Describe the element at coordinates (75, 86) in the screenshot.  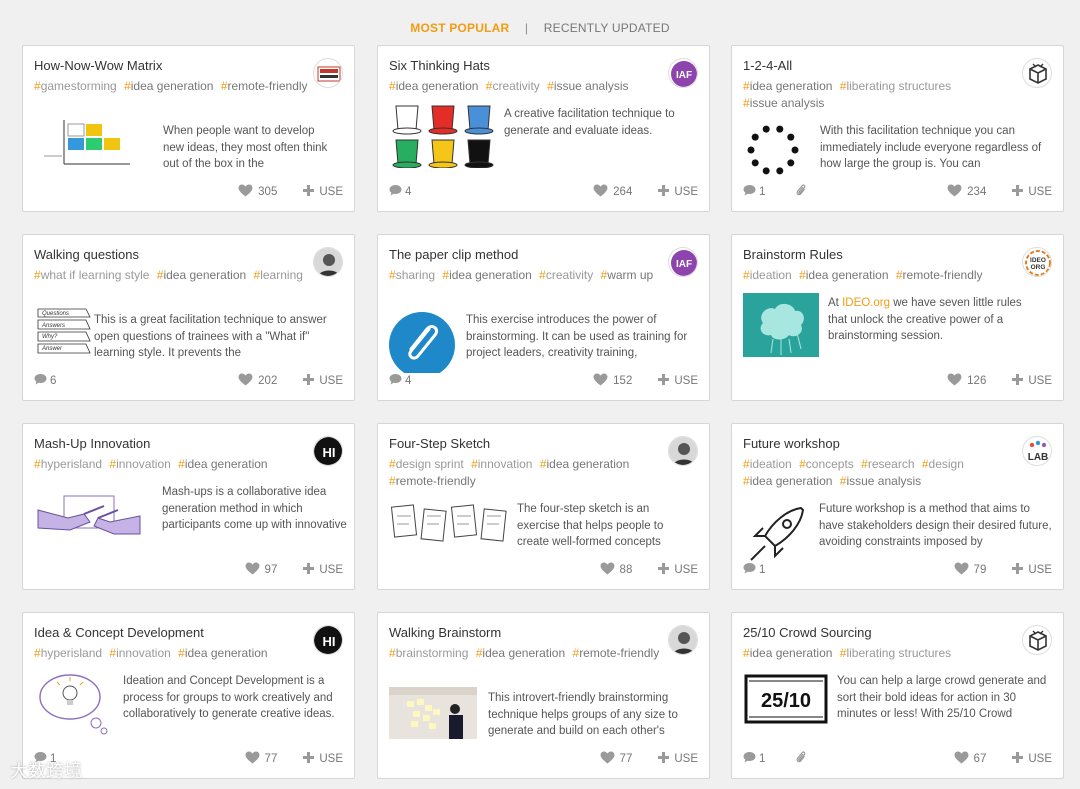
I see `tag-link: #gamestorming` at that location.